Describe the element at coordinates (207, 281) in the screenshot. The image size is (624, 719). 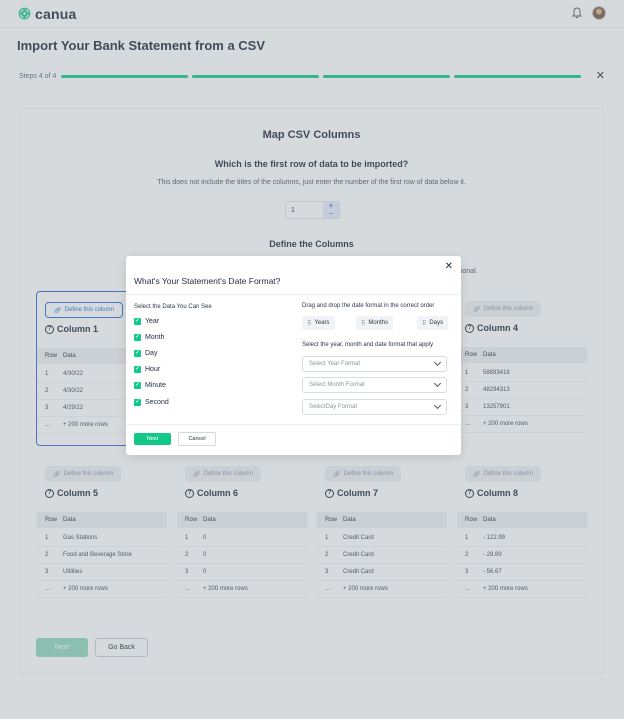
I see `modal-title: What's Your Statement's Date Format?` at that location.